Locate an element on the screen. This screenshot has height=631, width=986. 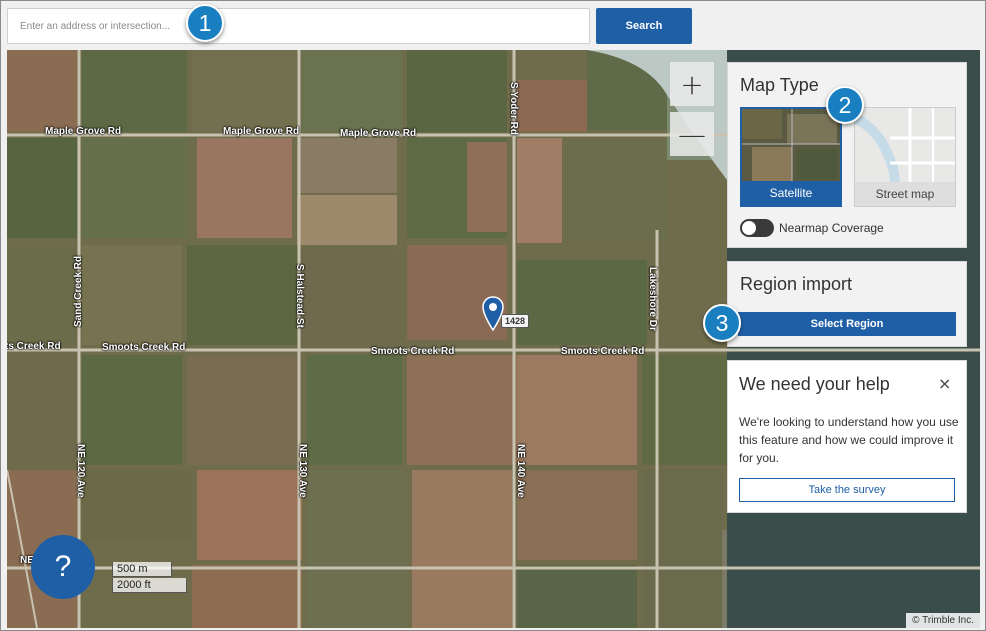
road-label-smoots-creek: ts Creek Rd is located at coordinates (34, 346).